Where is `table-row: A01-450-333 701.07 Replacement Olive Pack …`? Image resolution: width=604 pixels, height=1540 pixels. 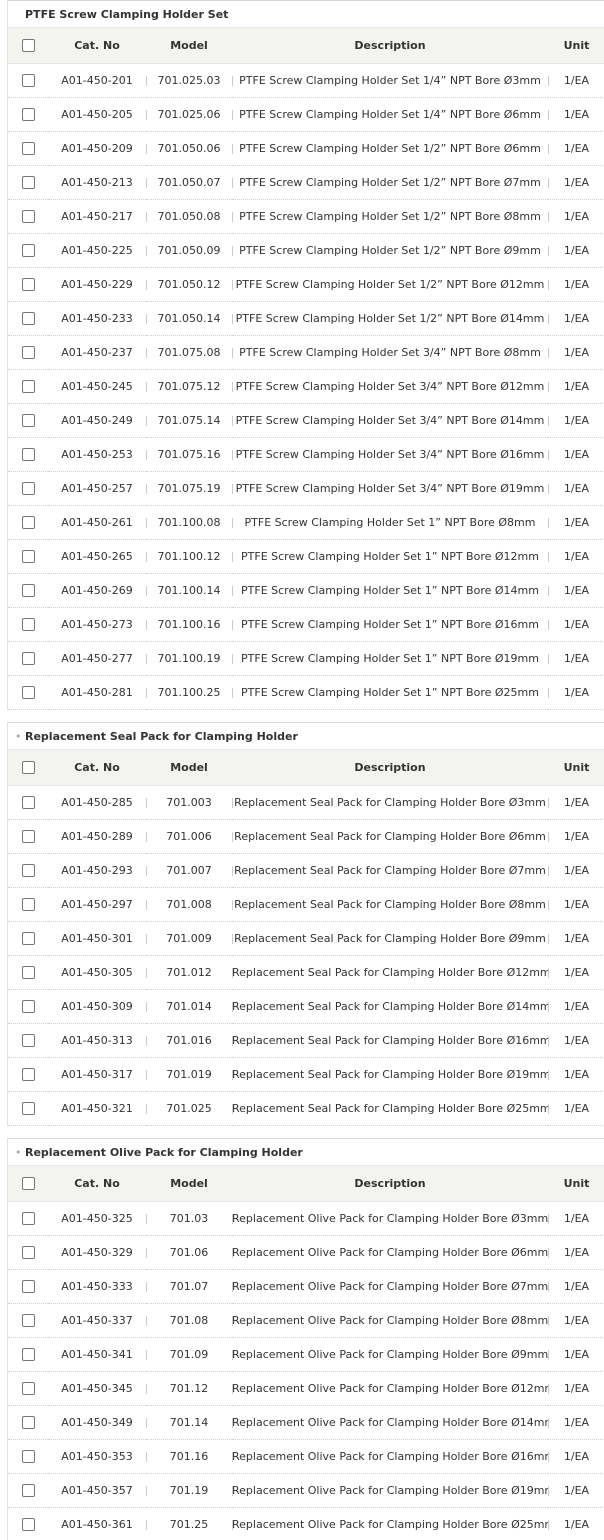 table-row: A01-450-333 701.07 Replacement Olive Pack … is located at coordinates (306, 1286).